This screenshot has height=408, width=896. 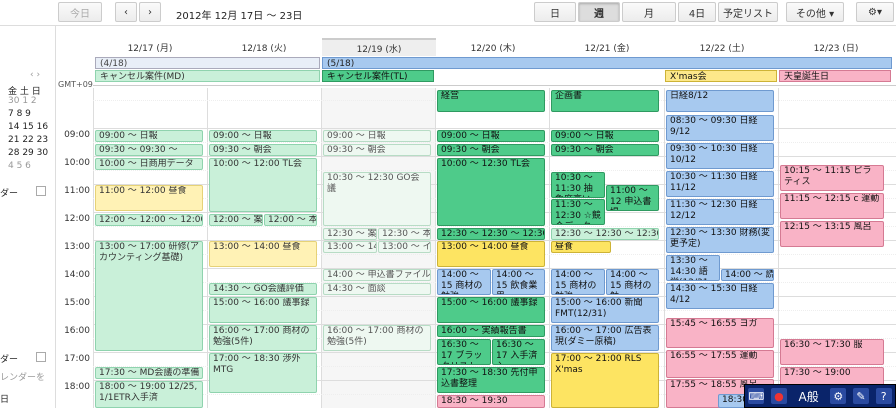 I want to click on calendar-event: 13:00 〜 14, so click(x=350, y=247).